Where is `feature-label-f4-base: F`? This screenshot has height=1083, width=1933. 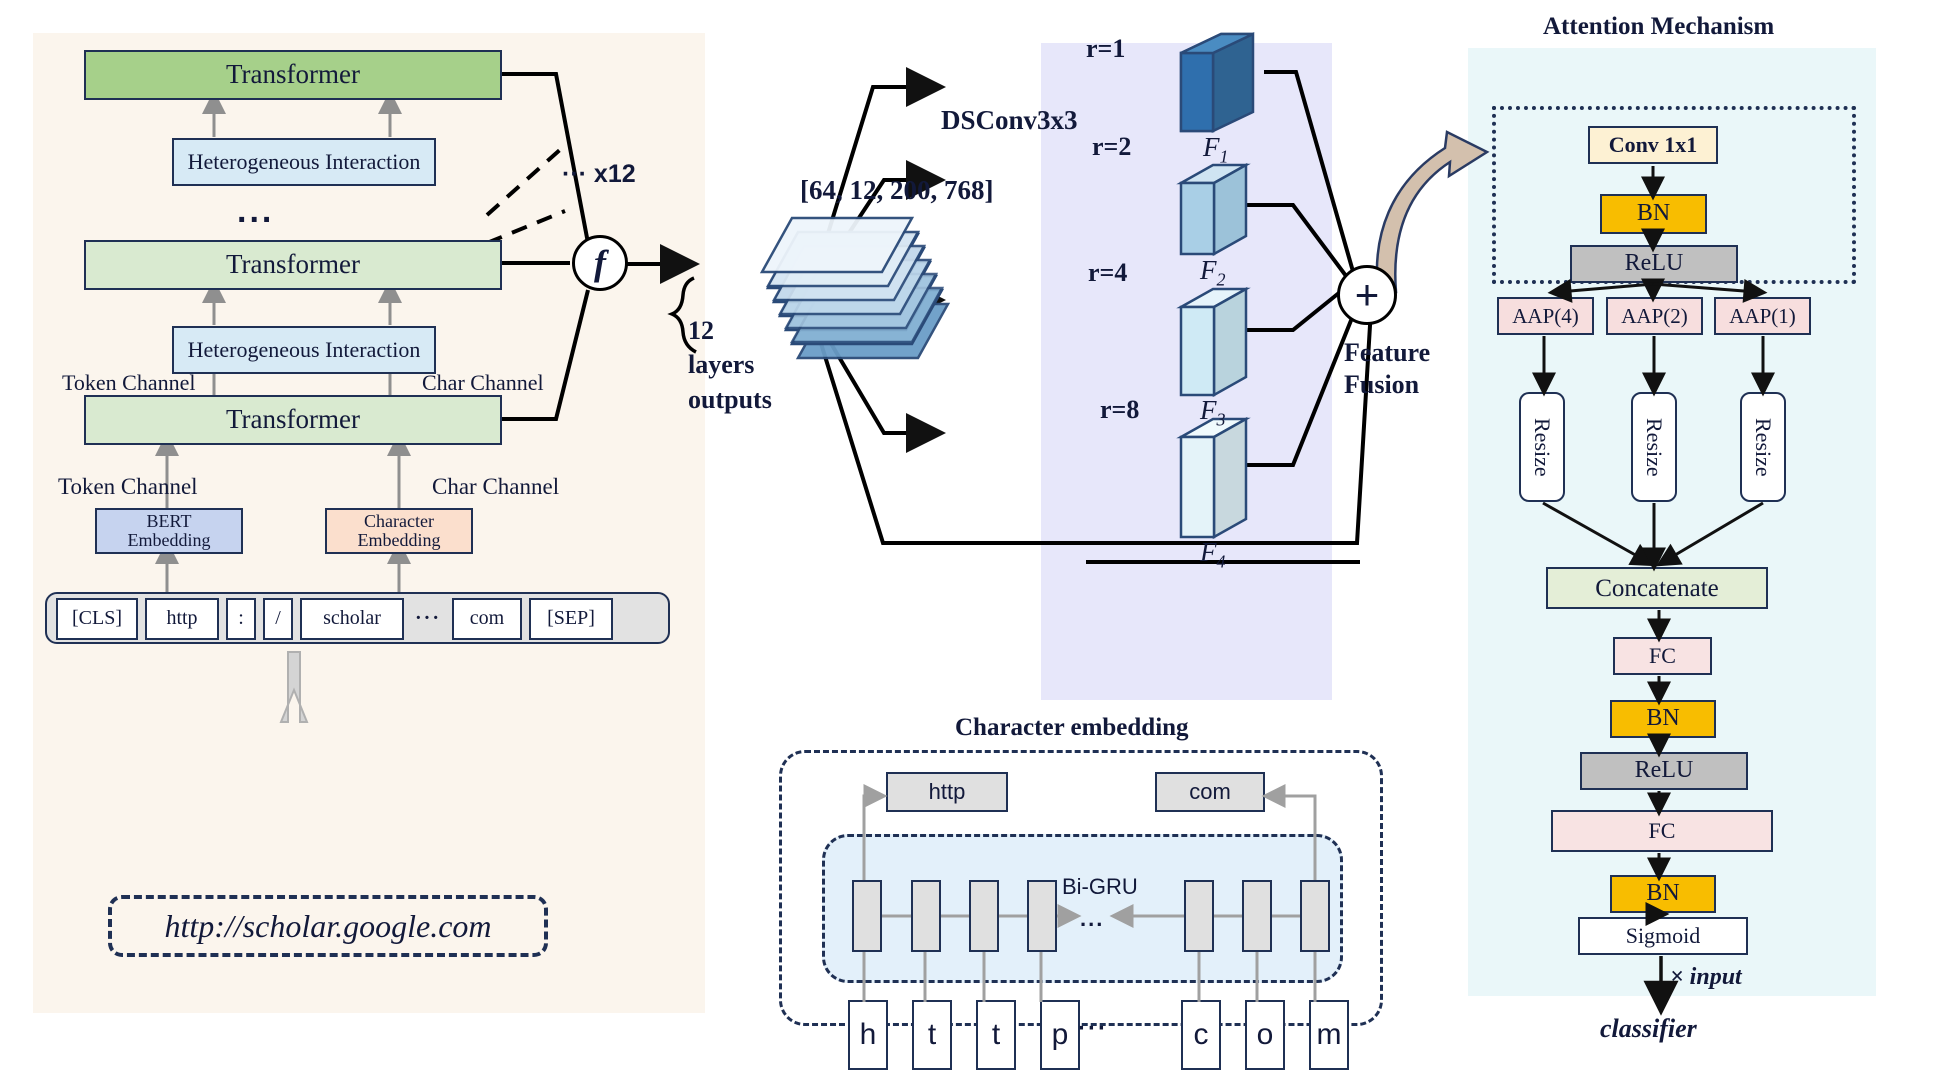 feature-label-f4-base: F is located at coordinates (1208, 552).